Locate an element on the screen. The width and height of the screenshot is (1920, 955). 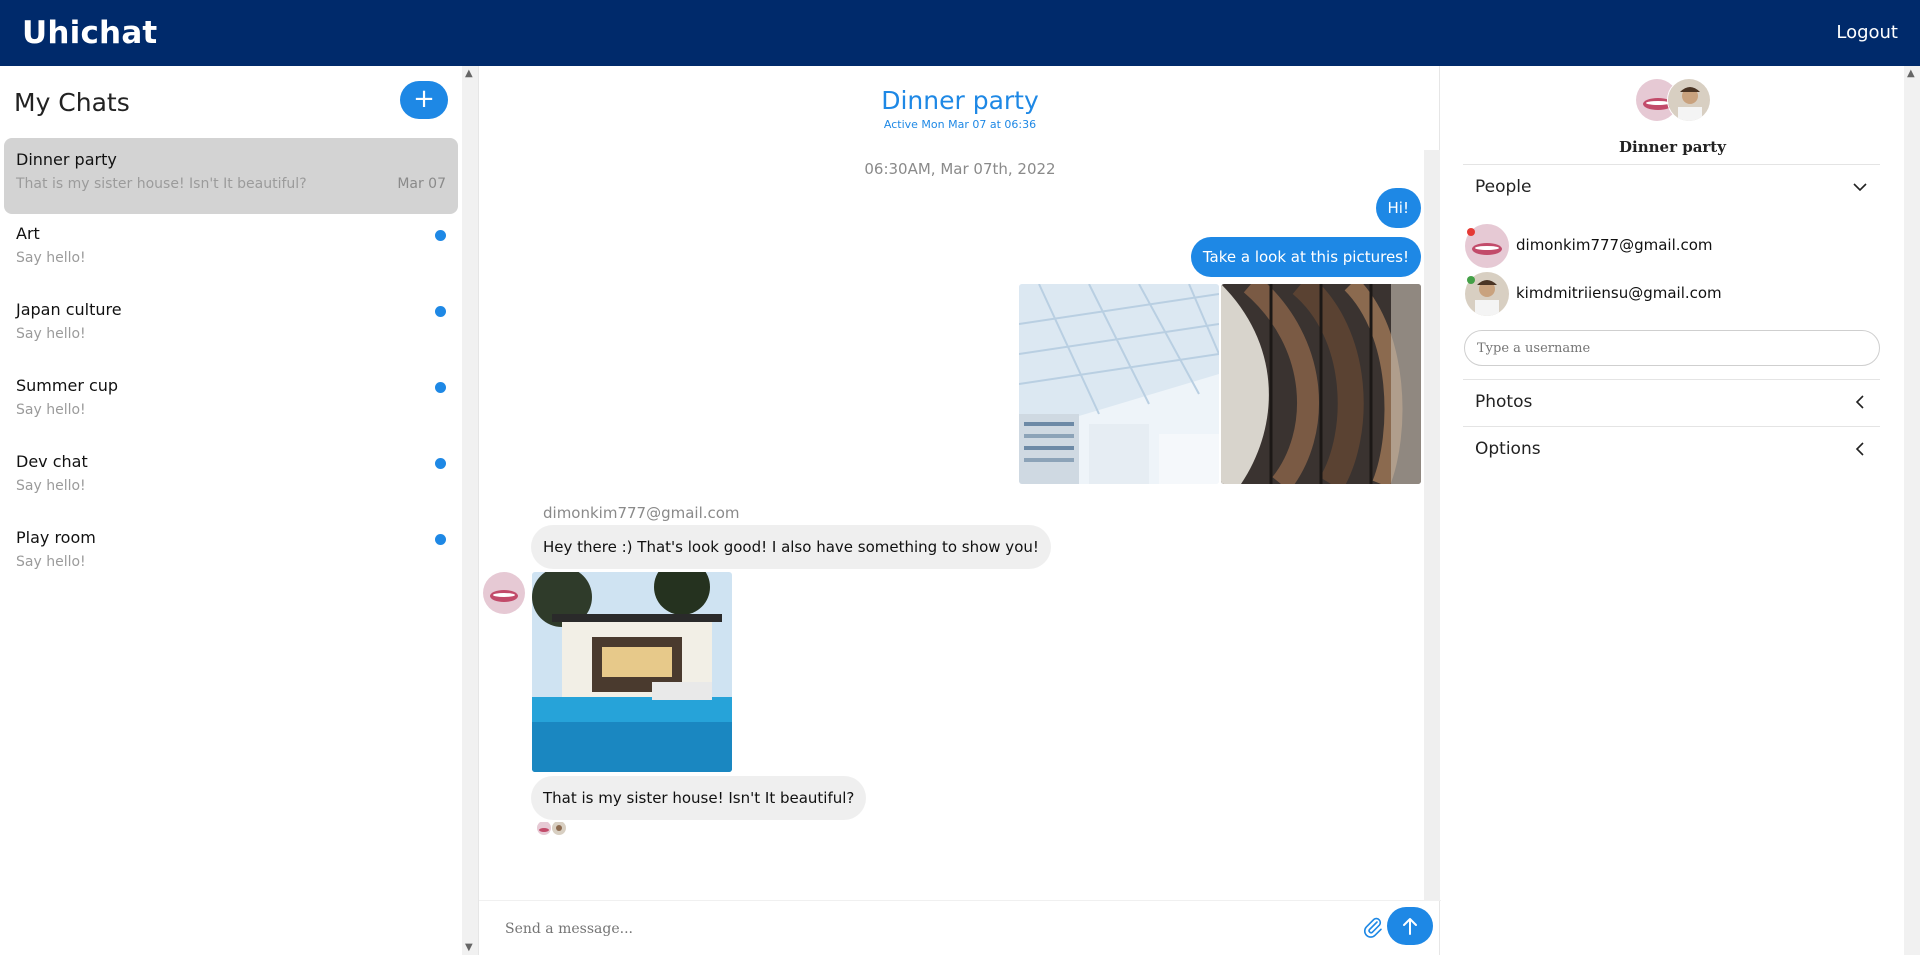
chat-name: Summer cup is located at coordinates (67, 385).